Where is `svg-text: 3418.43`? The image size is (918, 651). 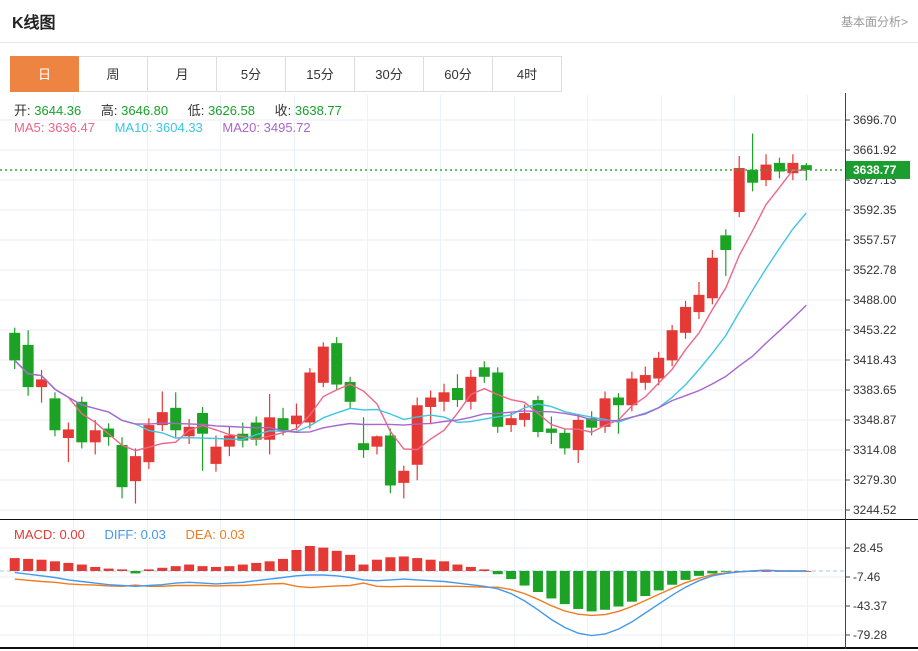 svg-text: 3418.43 is located at coordinates (875, 360).